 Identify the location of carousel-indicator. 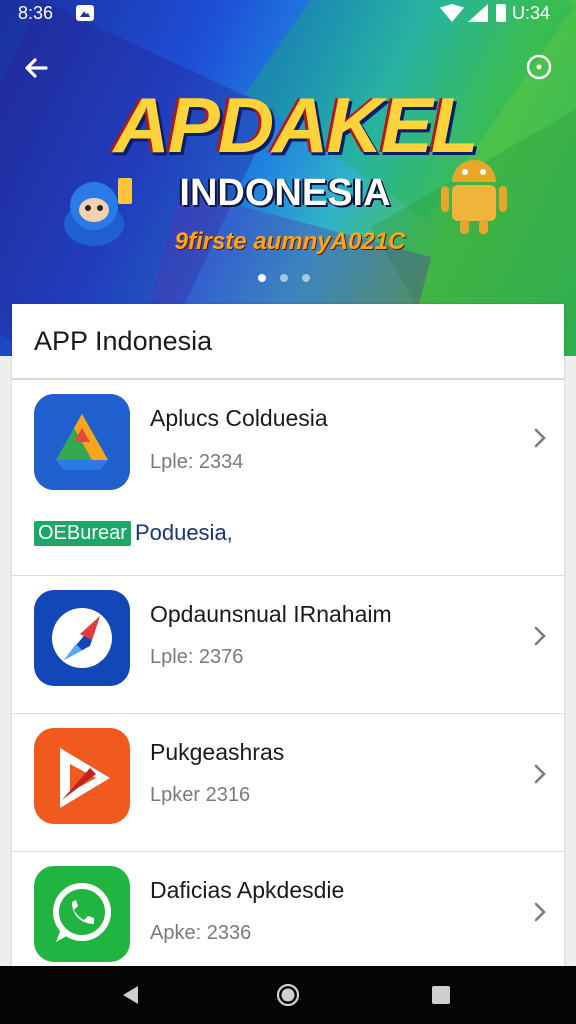
(288, 279).